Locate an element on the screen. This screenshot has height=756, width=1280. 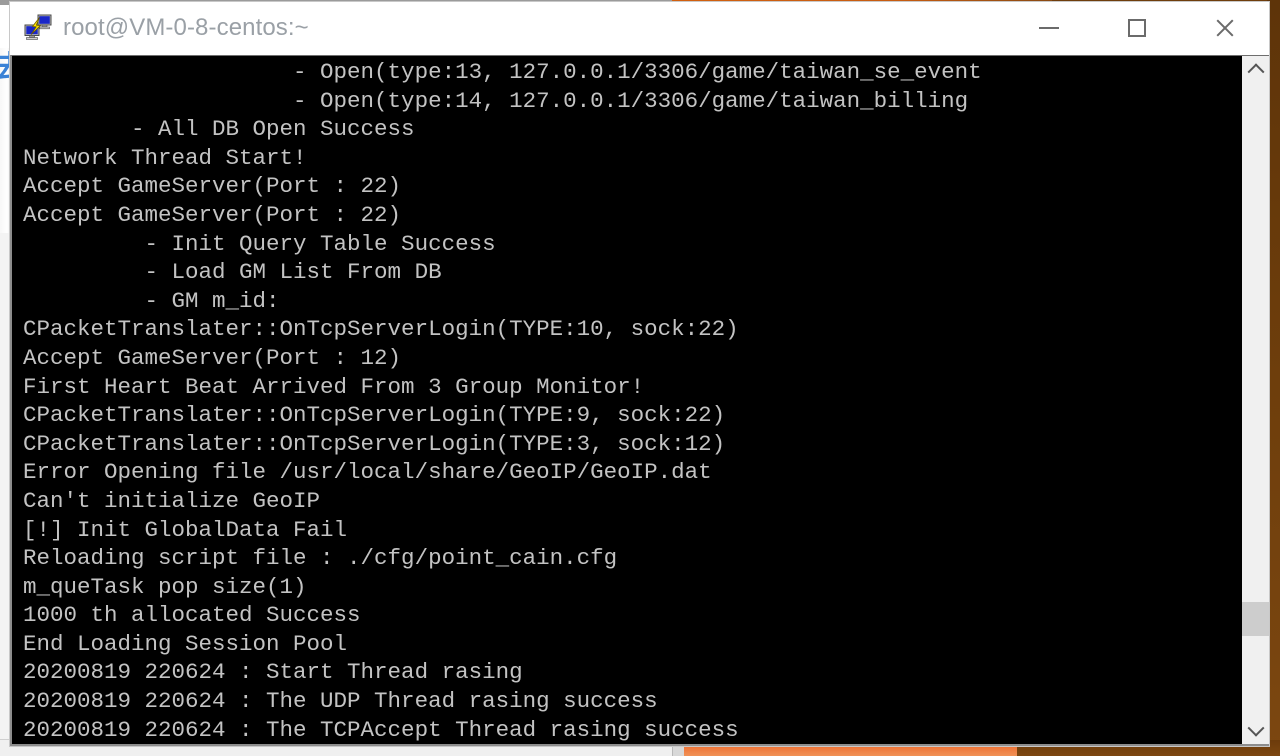
terminal-line: - Load GM List From DB is located at coordinates (232, 272).